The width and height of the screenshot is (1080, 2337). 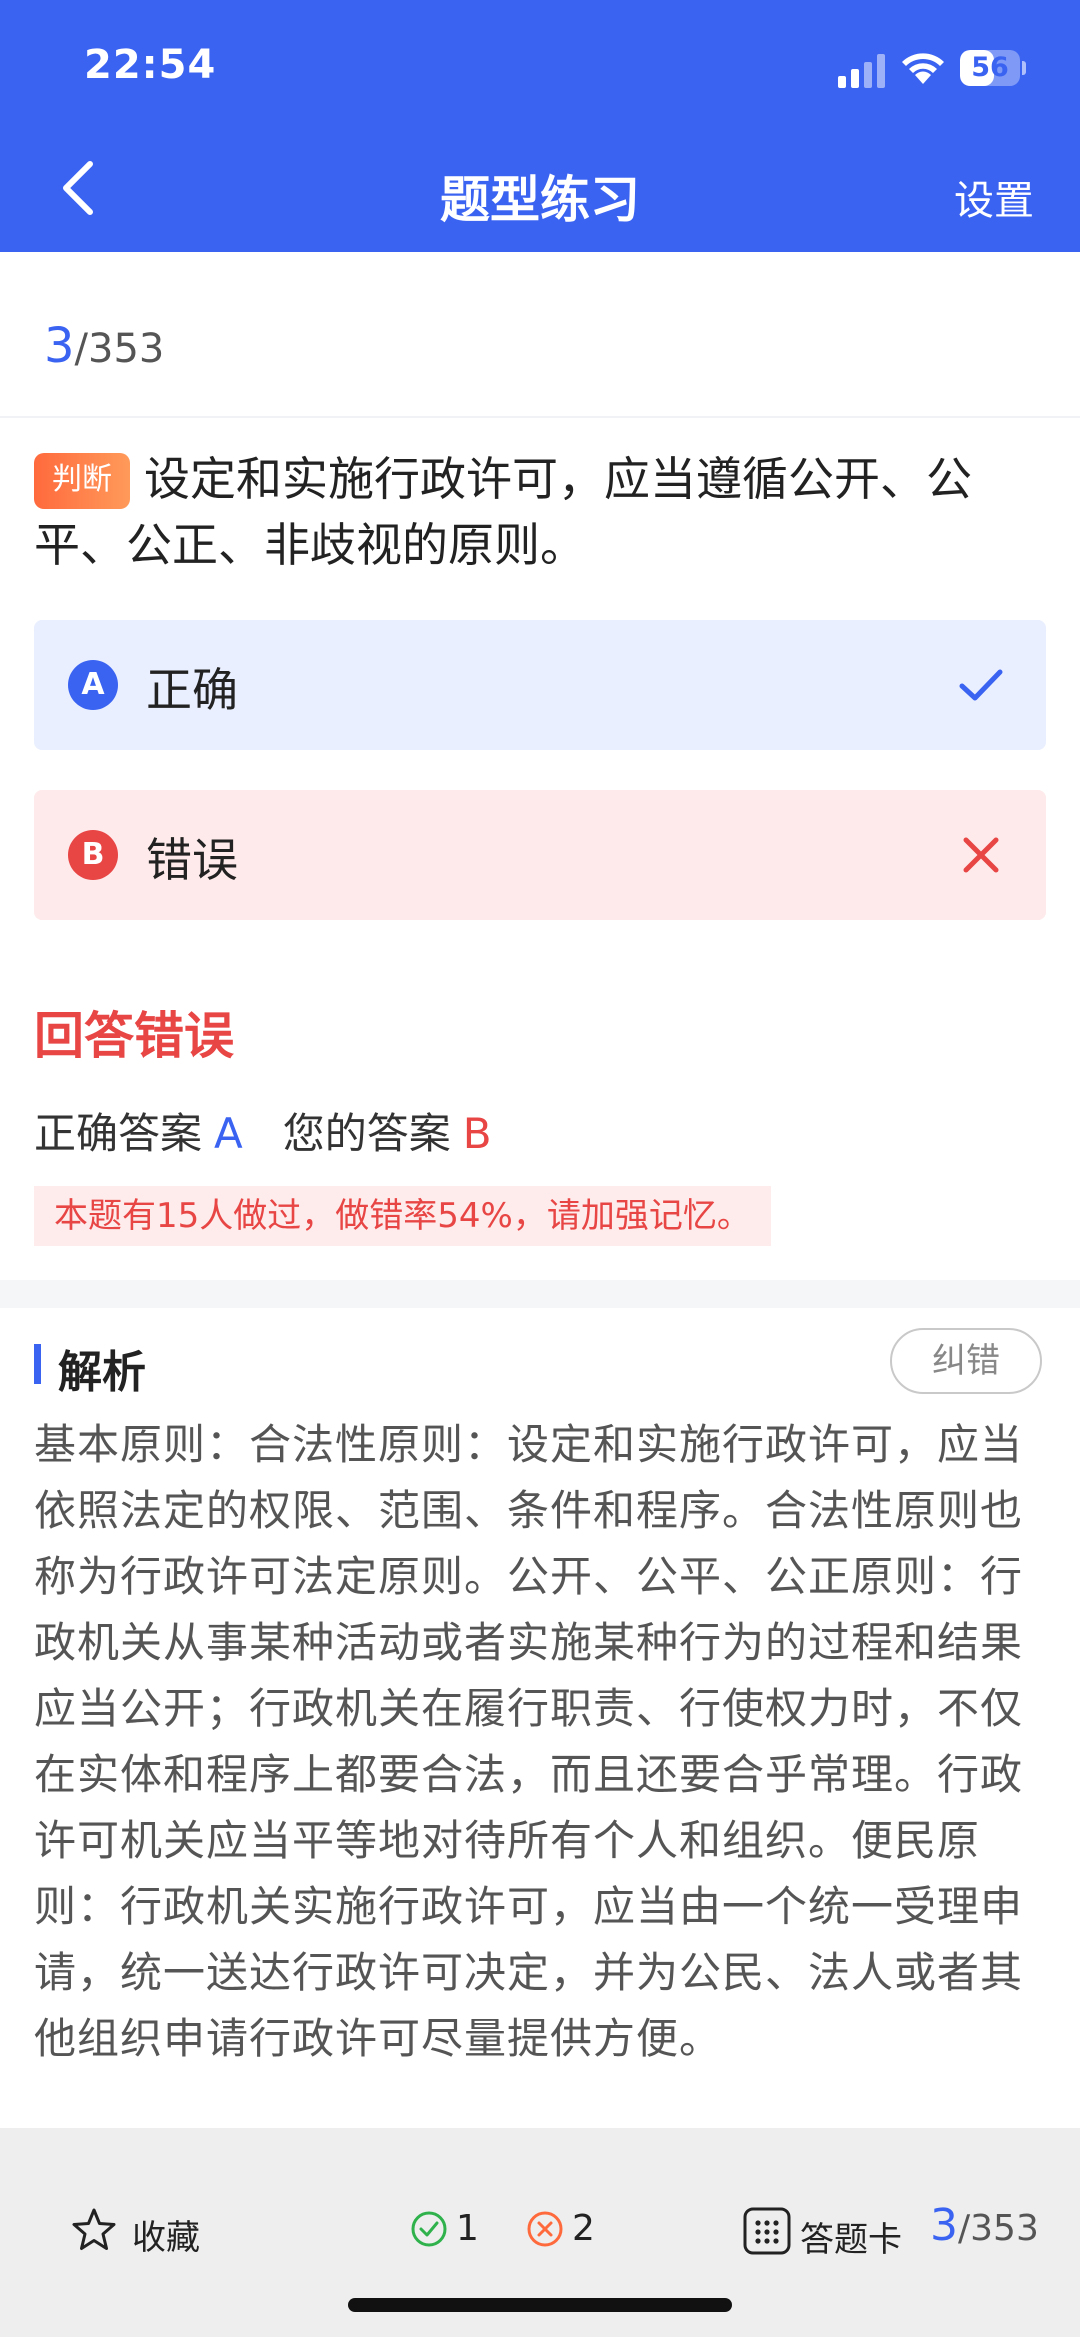 I want to click on option-text: 正确, so click(x=192, y=690).